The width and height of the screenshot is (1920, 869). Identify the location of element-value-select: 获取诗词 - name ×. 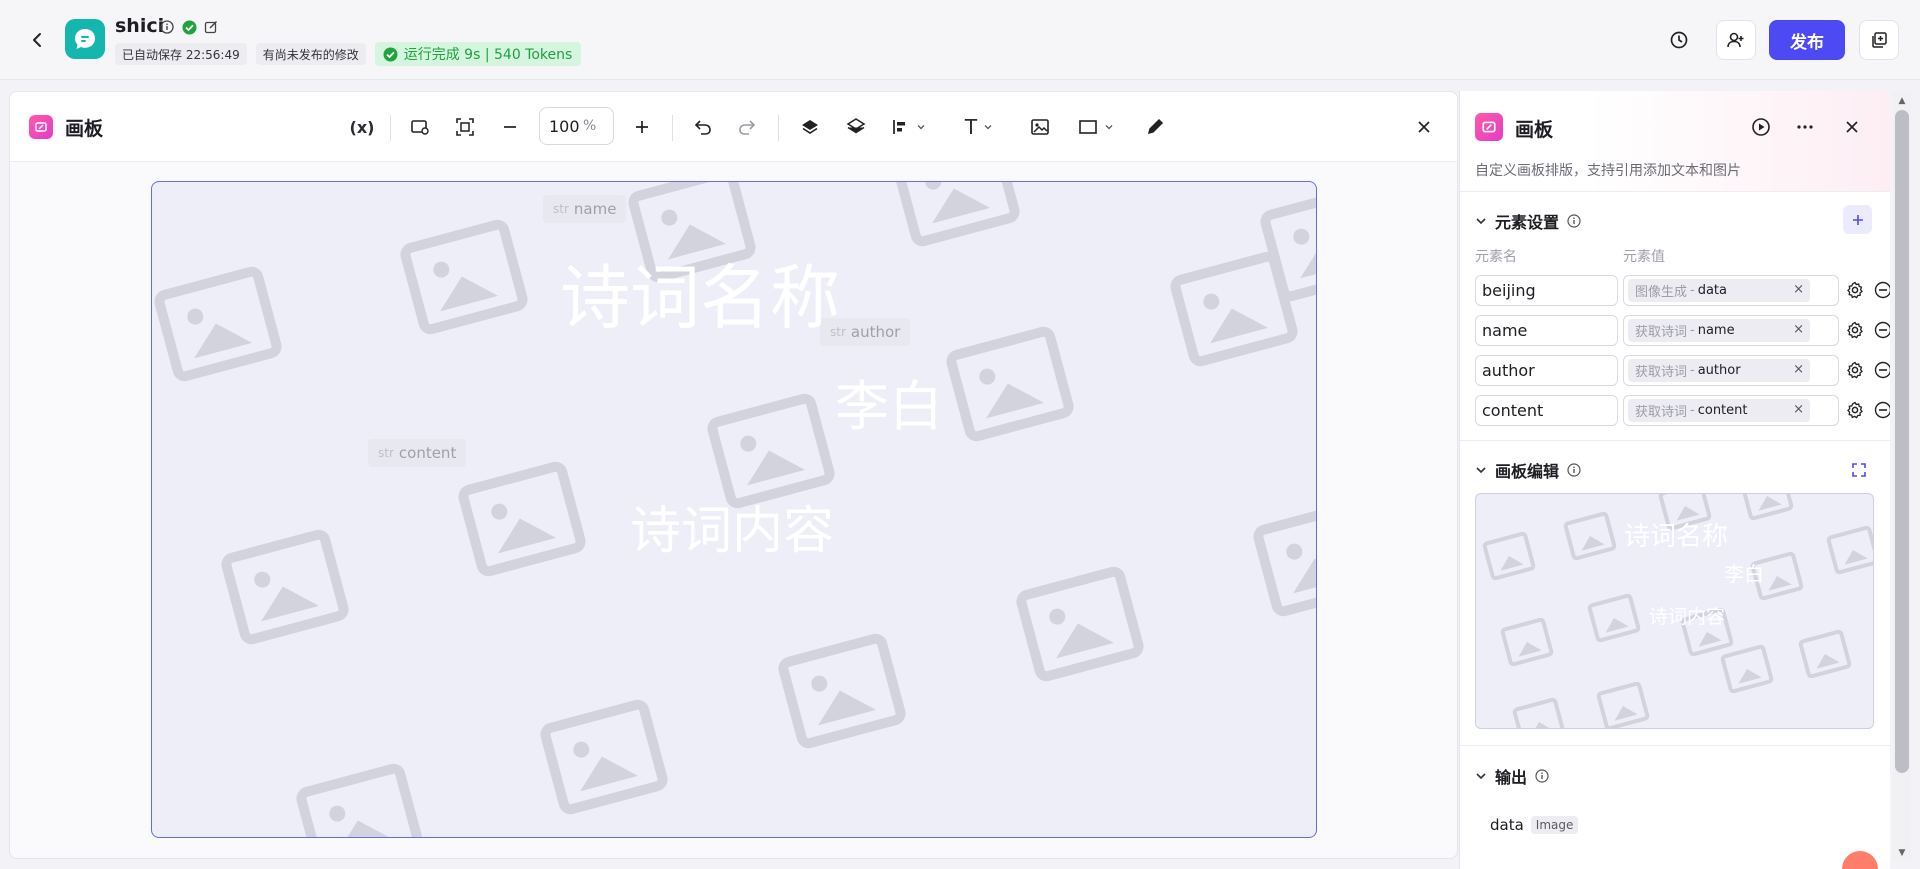
(1731, 330).